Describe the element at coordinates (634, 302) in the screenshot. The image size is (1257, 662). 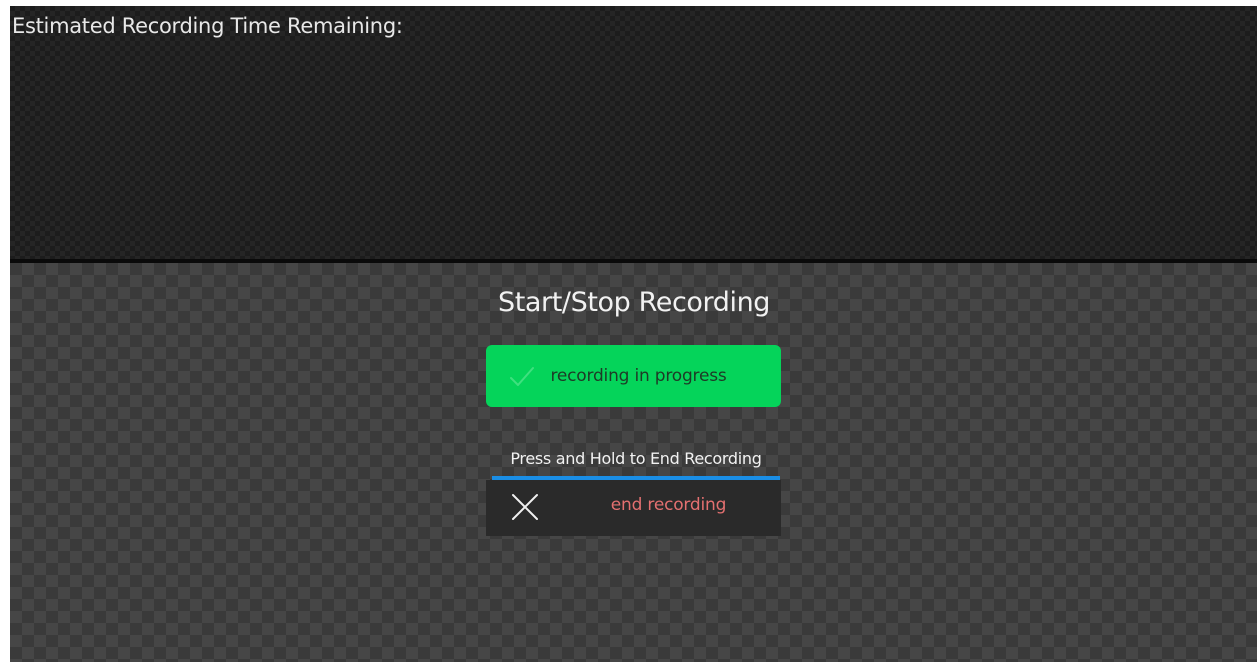
I see `section-title: Start/Stop Recording` at that location.